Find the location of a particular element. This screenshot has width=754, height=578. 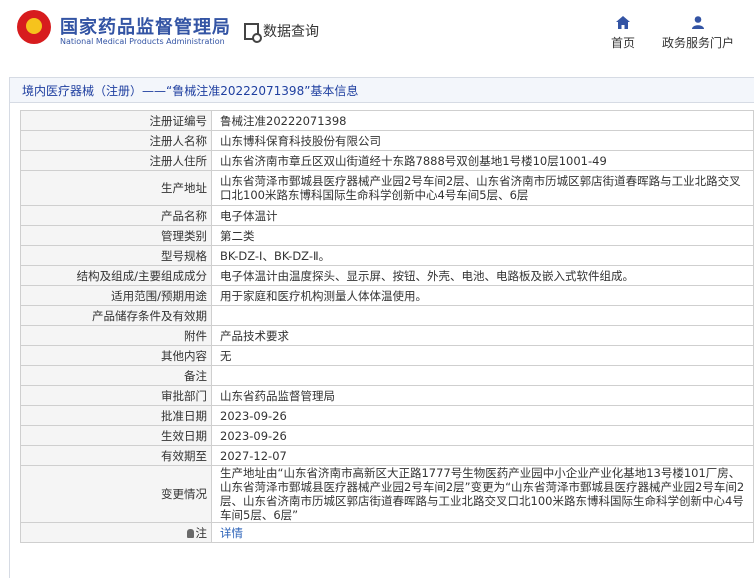

row-value: 鲁械注准20222071398 is located at coordinates (482, 120).